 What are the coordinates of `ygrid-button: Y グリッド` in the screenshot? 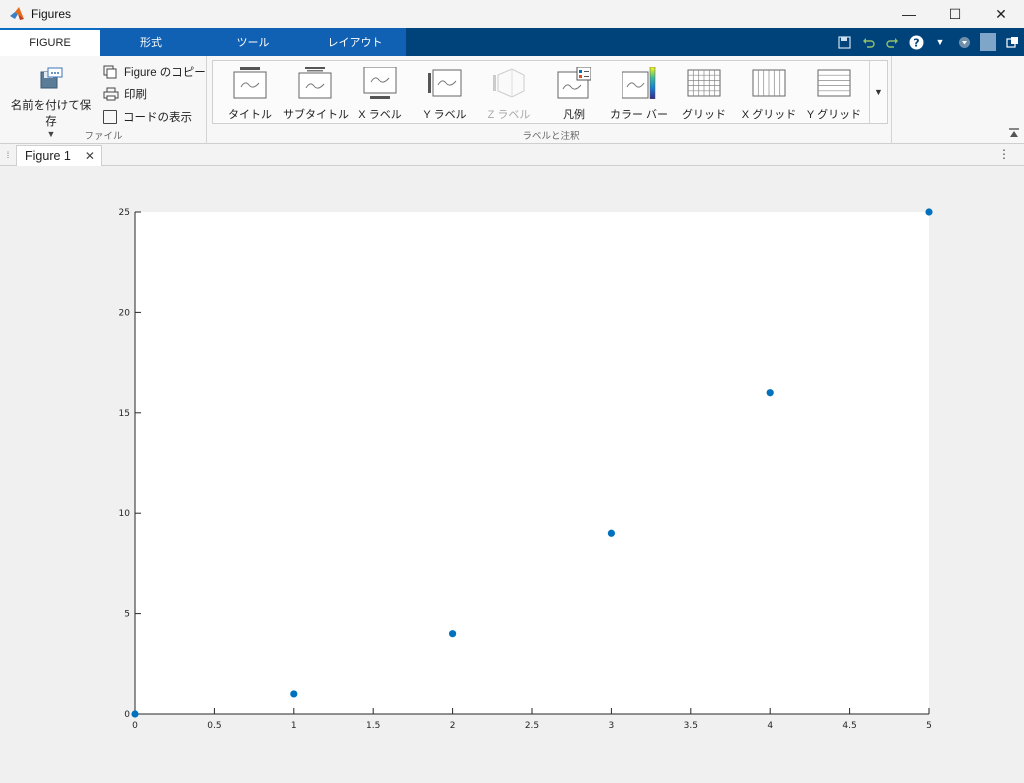 It's located at (834, 92).